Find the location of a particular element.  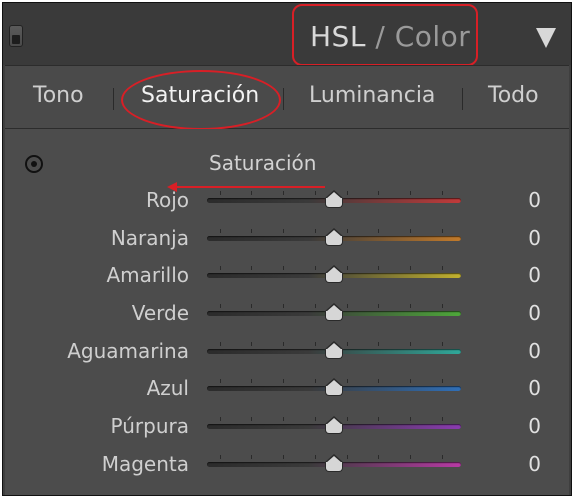

slider-label: Púrpura is located at coordinates (149, 426).